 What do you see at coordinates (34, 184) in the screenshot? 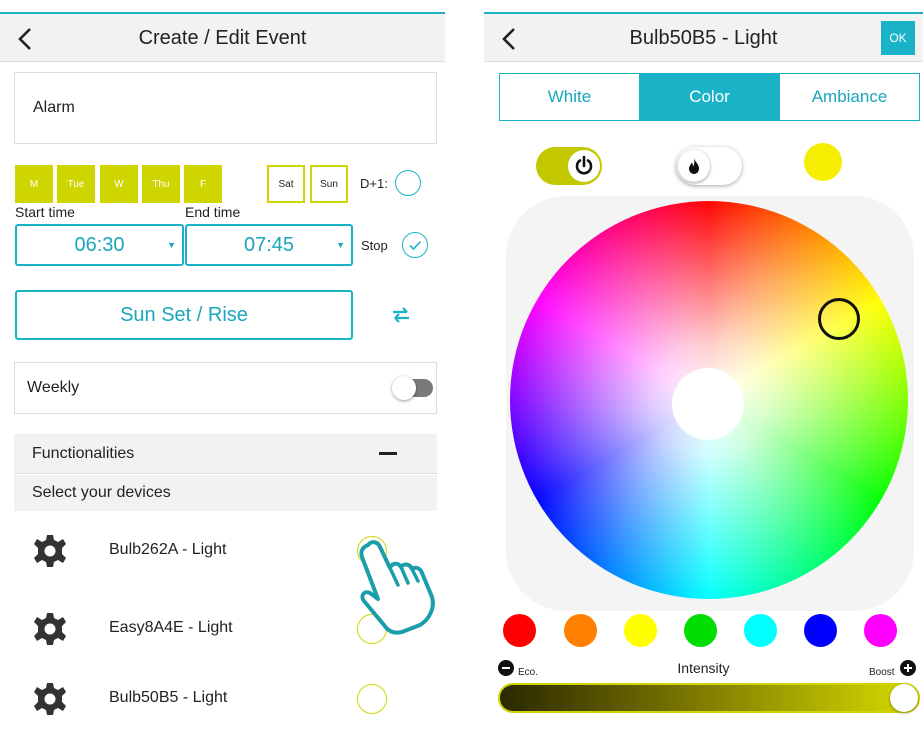
I see `day-toggle-mon: M` at bounding box center [34, 184].